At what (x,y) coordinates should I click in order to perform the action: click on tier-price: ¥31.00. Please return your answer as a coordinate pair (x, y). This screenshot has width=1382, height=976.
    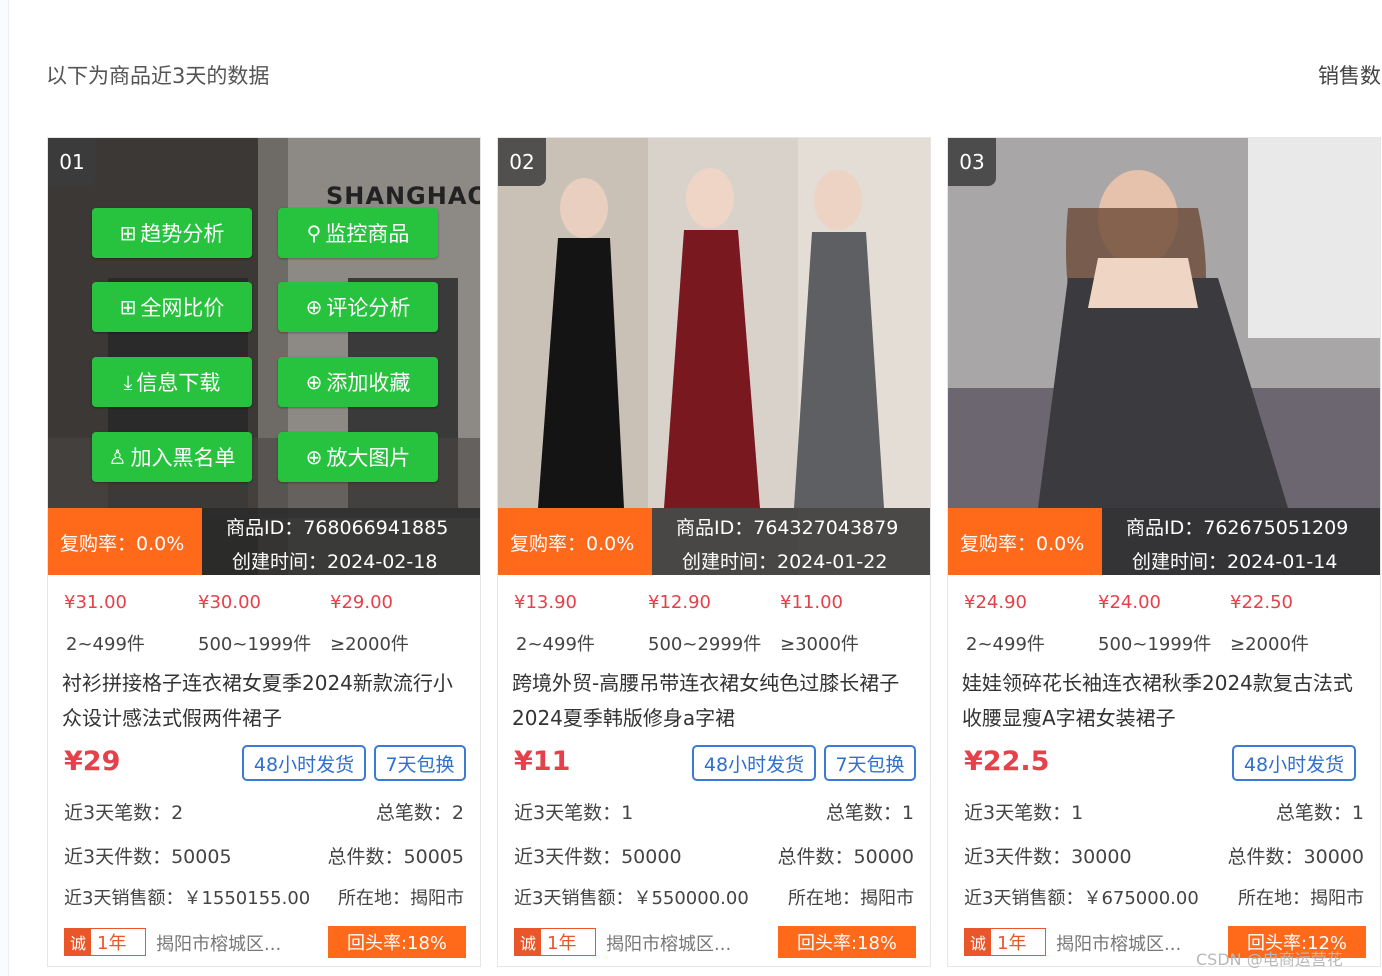
    Looking at the image, I should click on (95, 602).